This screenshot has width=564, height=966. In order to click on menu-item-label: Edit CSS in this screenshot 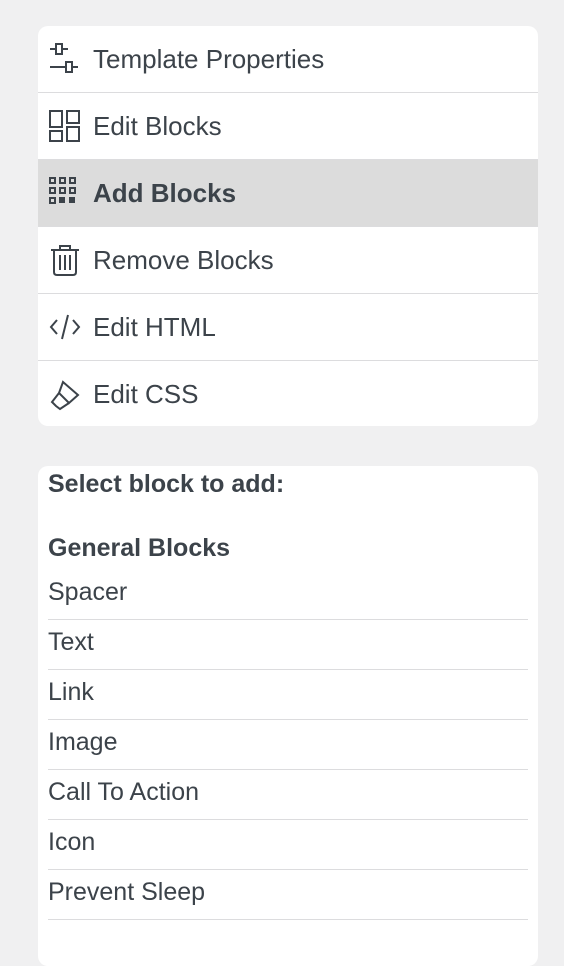, I will do `click(146, 394)`.